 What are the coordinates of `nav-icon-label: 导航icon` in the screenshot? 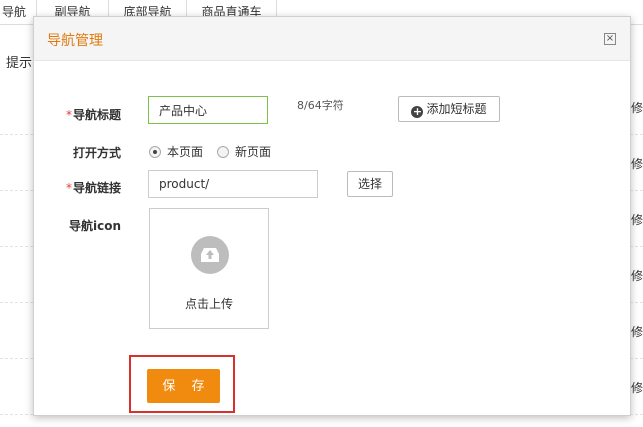 It's located at (94, 226).